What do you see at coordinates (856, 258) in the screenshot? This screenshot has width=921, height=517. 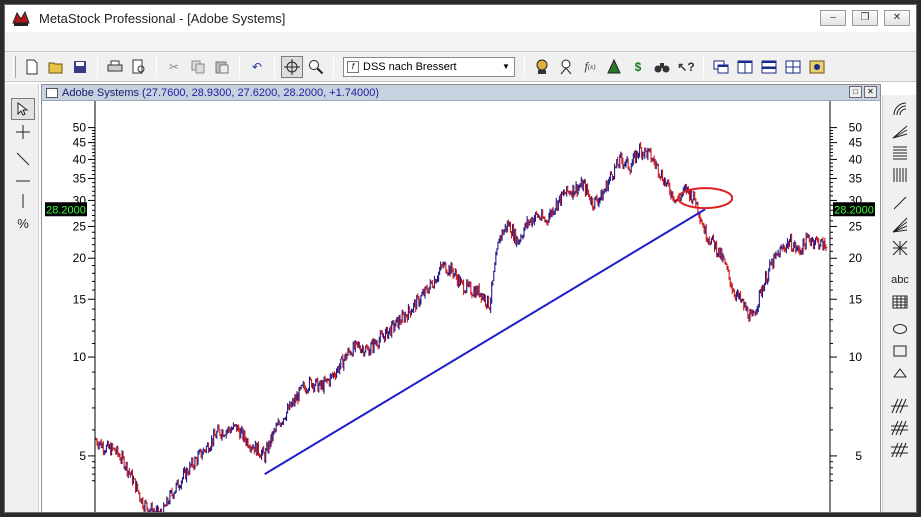 I see `right-tick-label-20: 20` at bounding box center [856, 258].